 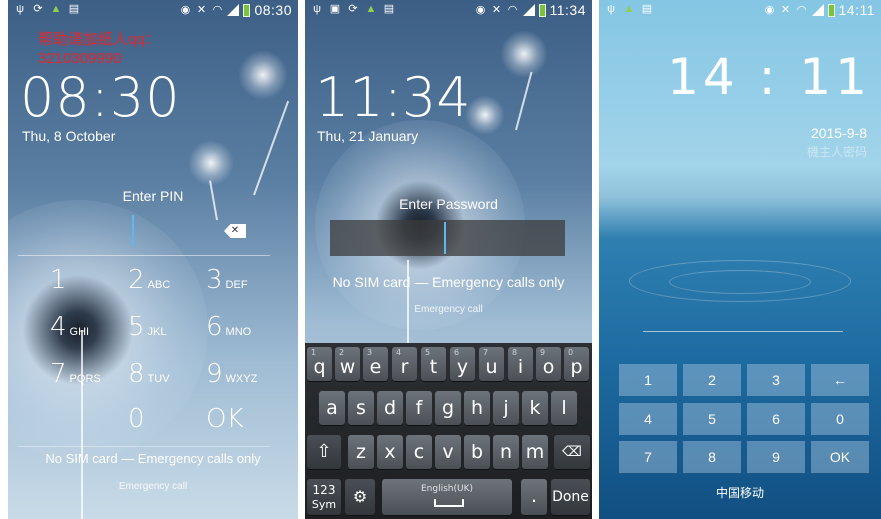 I want to click on status-bar: ψ ▲ ▤ ◉ ✕ ◠ 14:11, so click(x=740, y=10).